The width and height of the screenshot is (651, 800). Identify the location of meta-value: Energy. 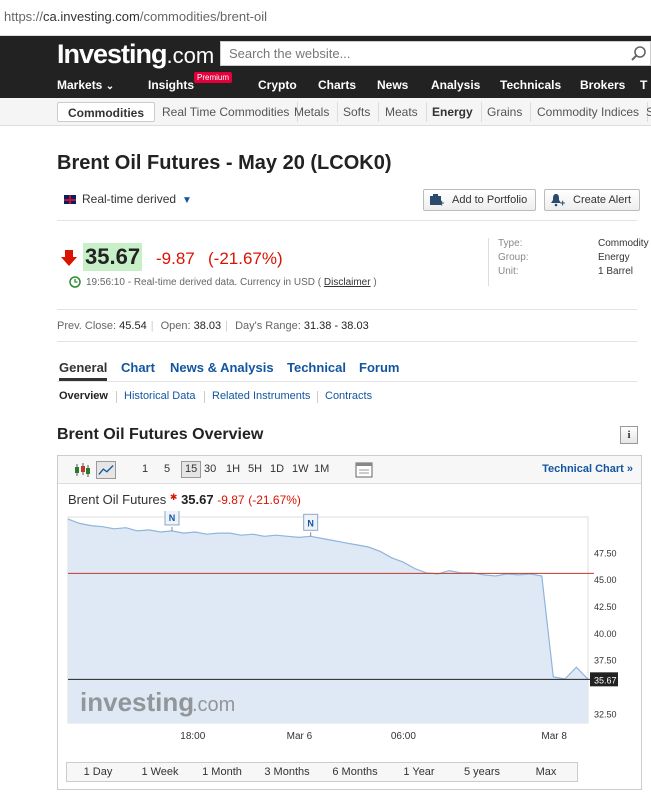
(614, 257).